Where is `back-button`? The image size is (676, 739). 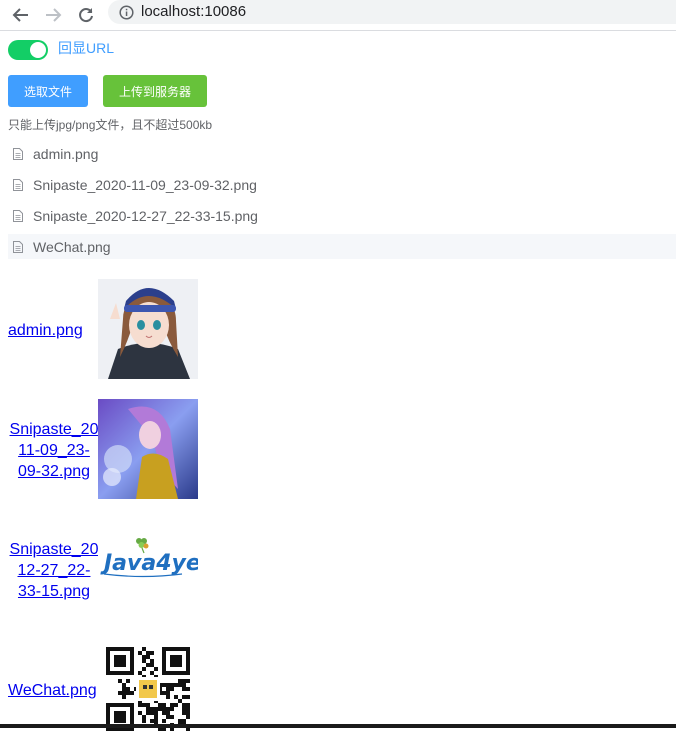 back-button is located at coordinates (21, 15).